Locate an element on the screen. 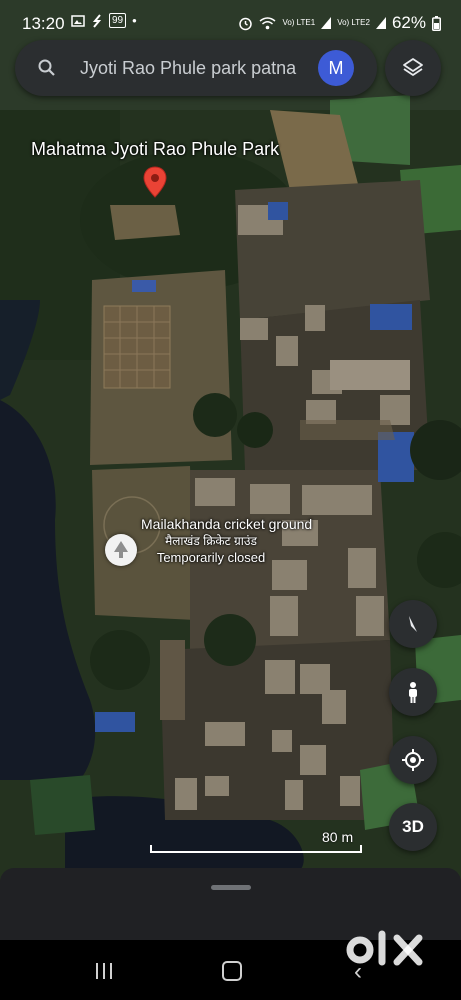 This screenshot has height=1000, width=461. my-location-icon is located at coordinates (413, 760).